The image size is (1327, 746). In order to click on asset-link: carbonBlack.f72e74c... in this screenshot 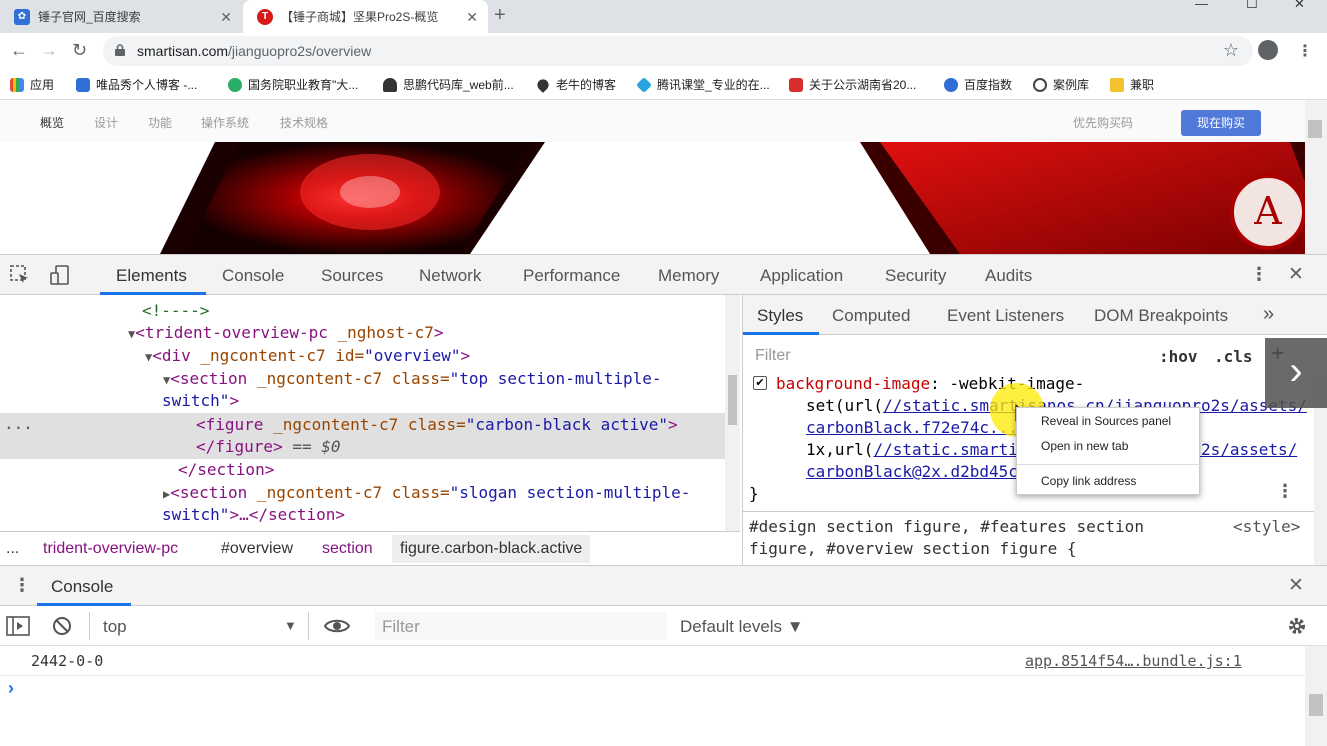, I will do `click(912, 427)`.